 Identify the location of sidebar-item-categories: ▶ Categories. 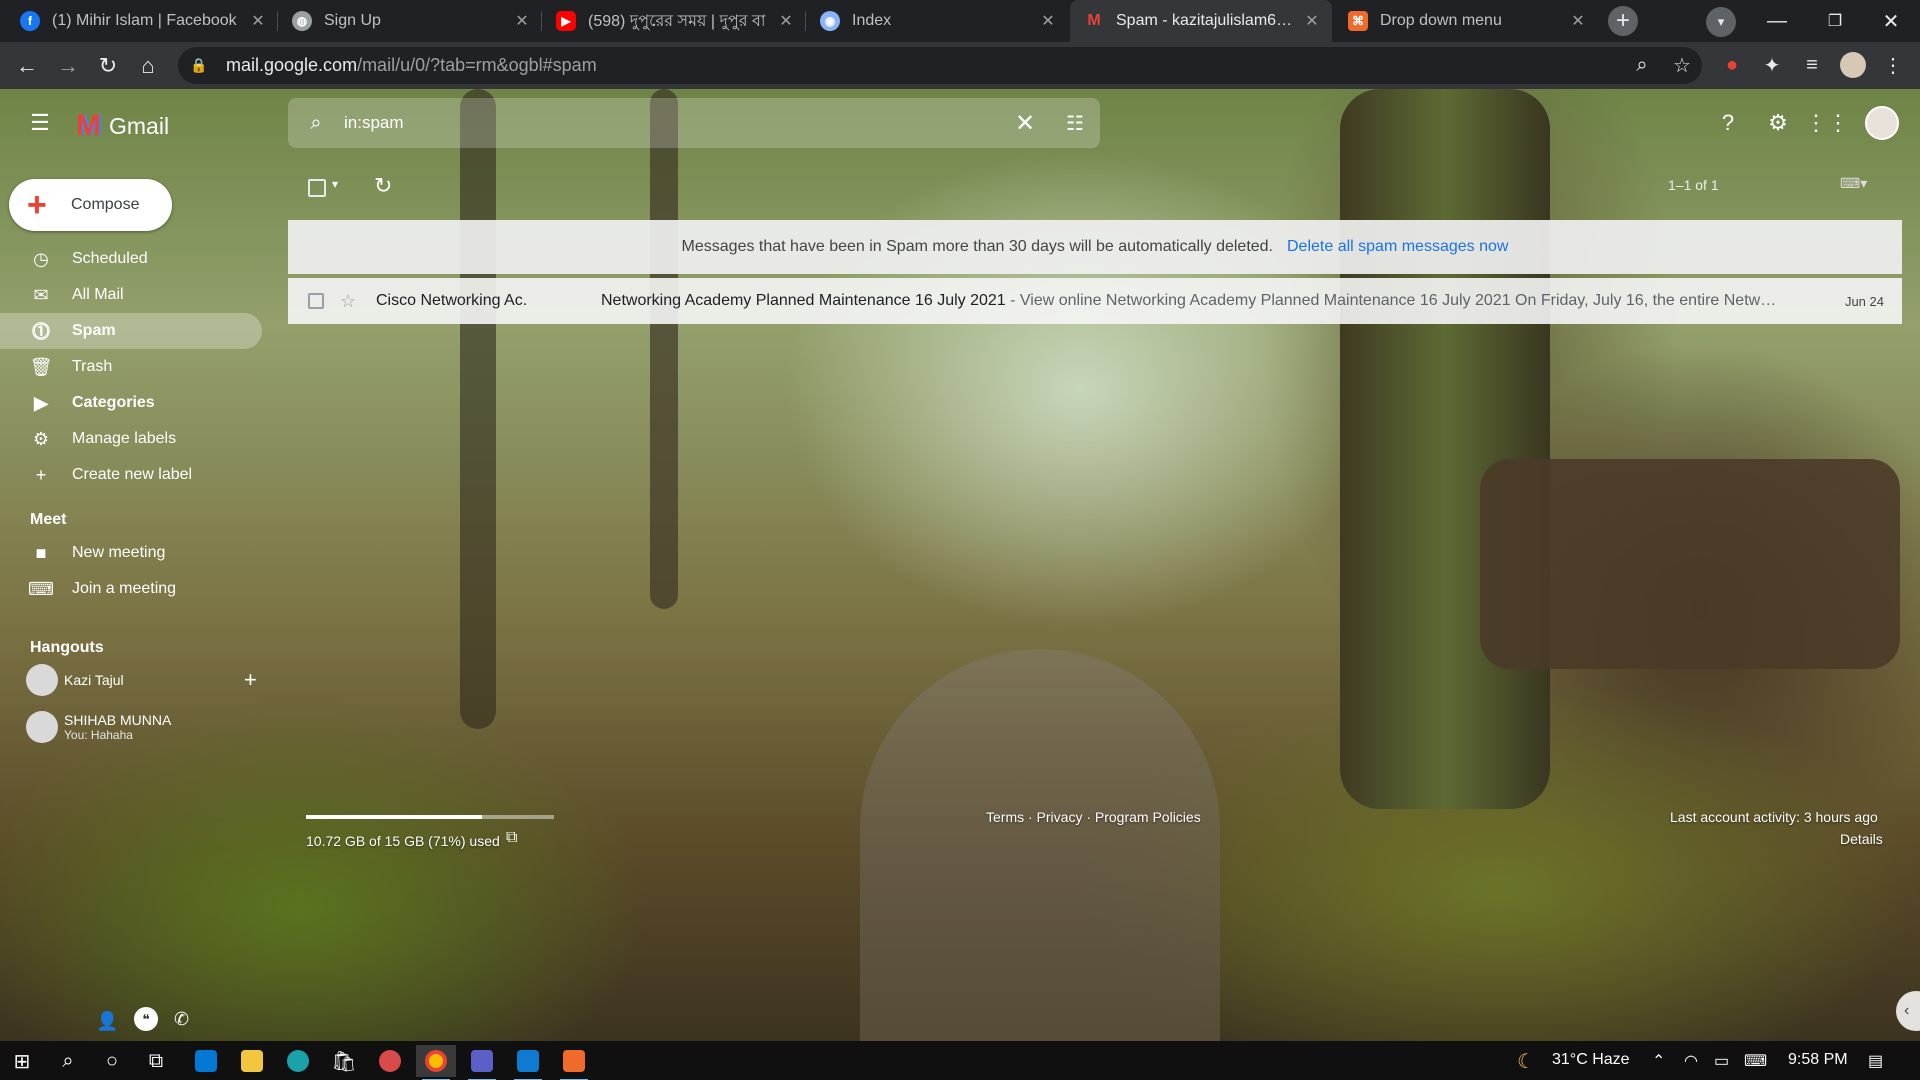
(131, 403).